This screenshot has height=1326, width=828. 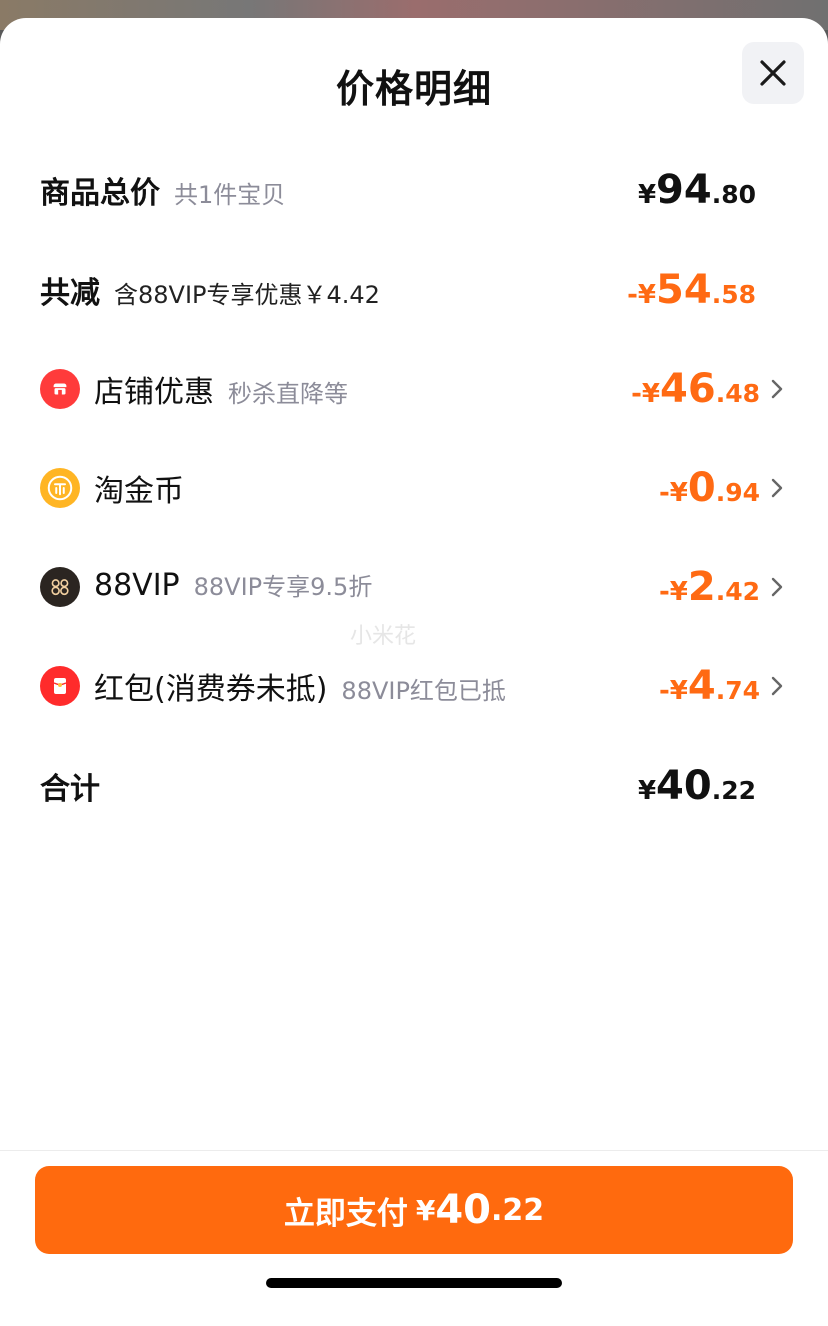 I want to click on red-packet-amount: -¥ 4.74, so click(x=709, y=686).